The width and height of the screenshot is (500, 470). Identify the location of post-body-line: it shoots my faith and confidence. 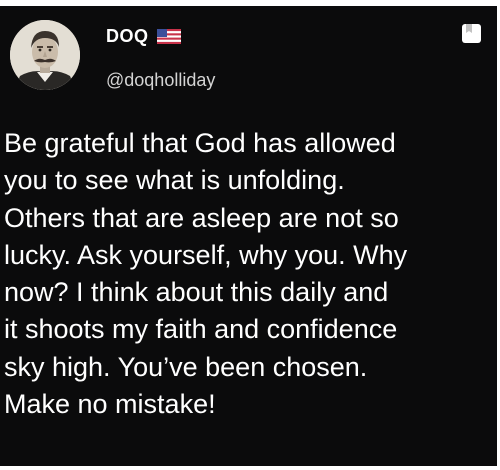
(201, 329).